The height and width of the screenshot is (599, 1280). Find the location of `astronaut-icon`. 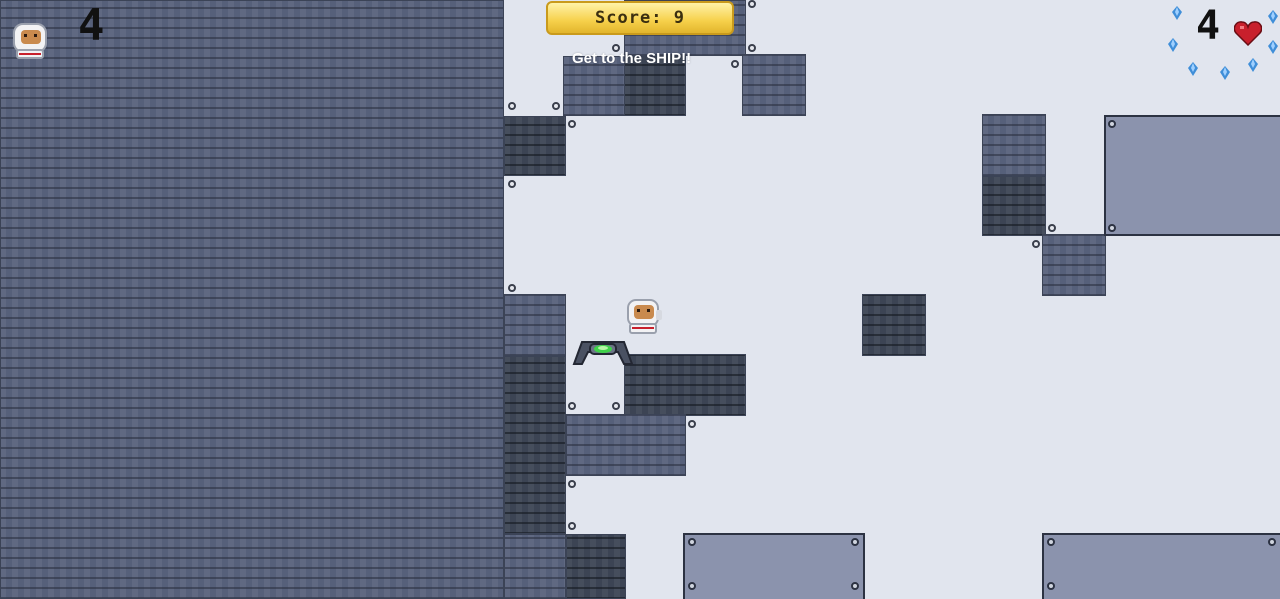

astronaut-icon is located at coordinates (30, 41).